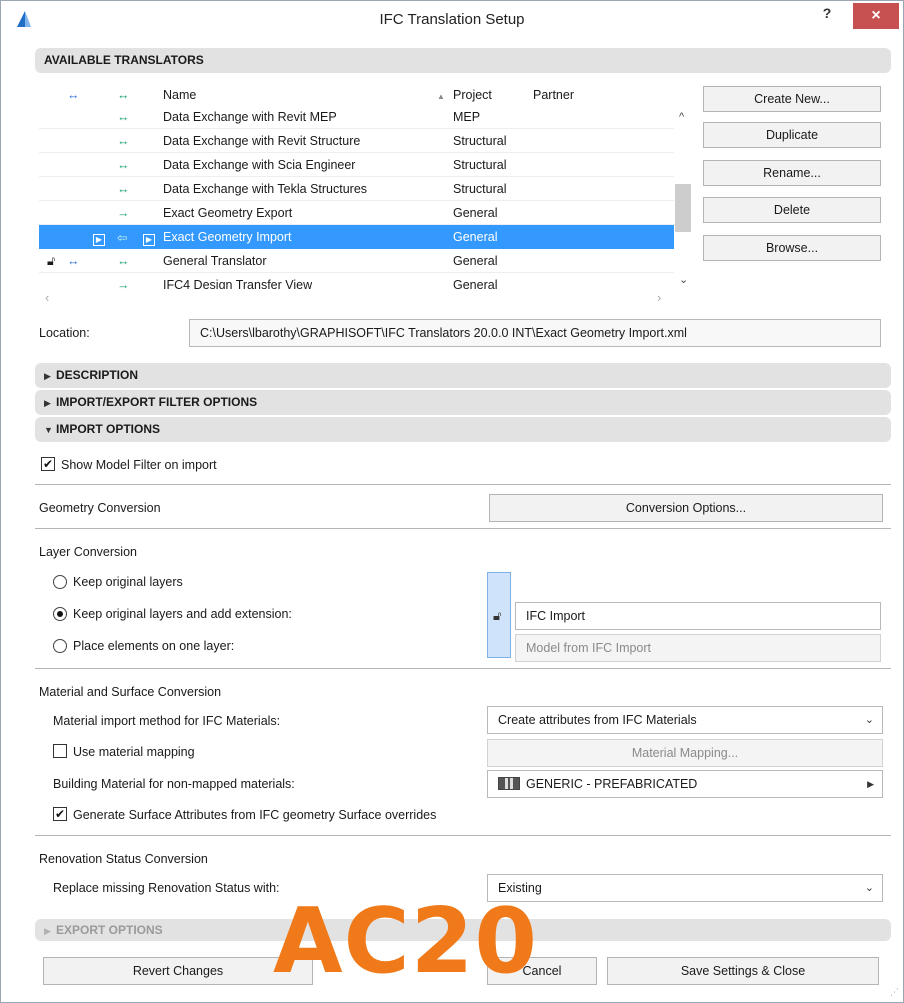 The image size is (904, 1003). Describe the element at coordinates (108, 429) in the screenshot. I see `import-options-section-title: IMPORT OPTIONS` at that location.